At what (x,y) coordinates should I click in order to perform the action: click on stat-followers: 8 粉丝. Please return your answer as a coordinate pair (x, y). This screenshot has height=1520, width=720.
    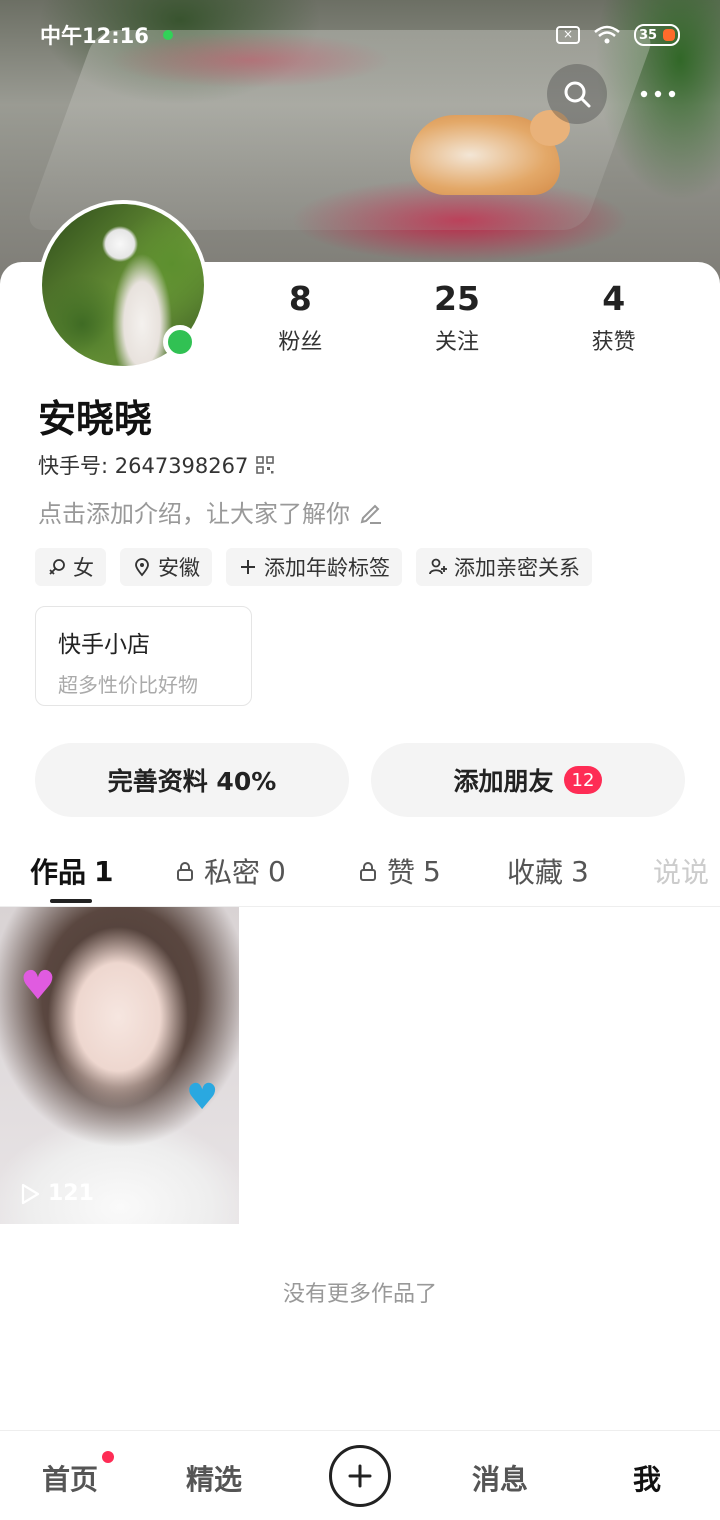
    Looking at the image, I should click on (300, 317).